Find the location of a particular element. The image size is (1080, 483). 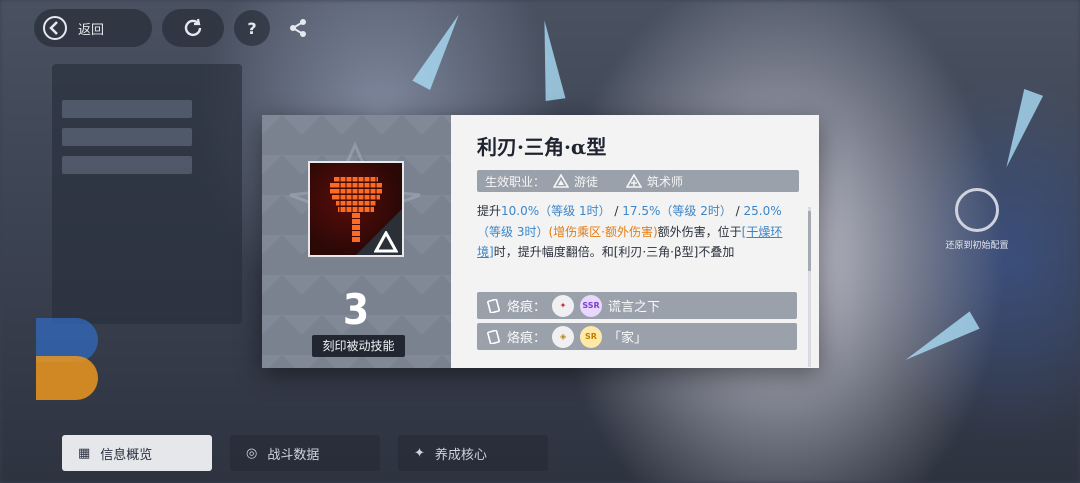

skill-icon-panel: 3 刻印被动技能 is located at coordinates (356, 241).